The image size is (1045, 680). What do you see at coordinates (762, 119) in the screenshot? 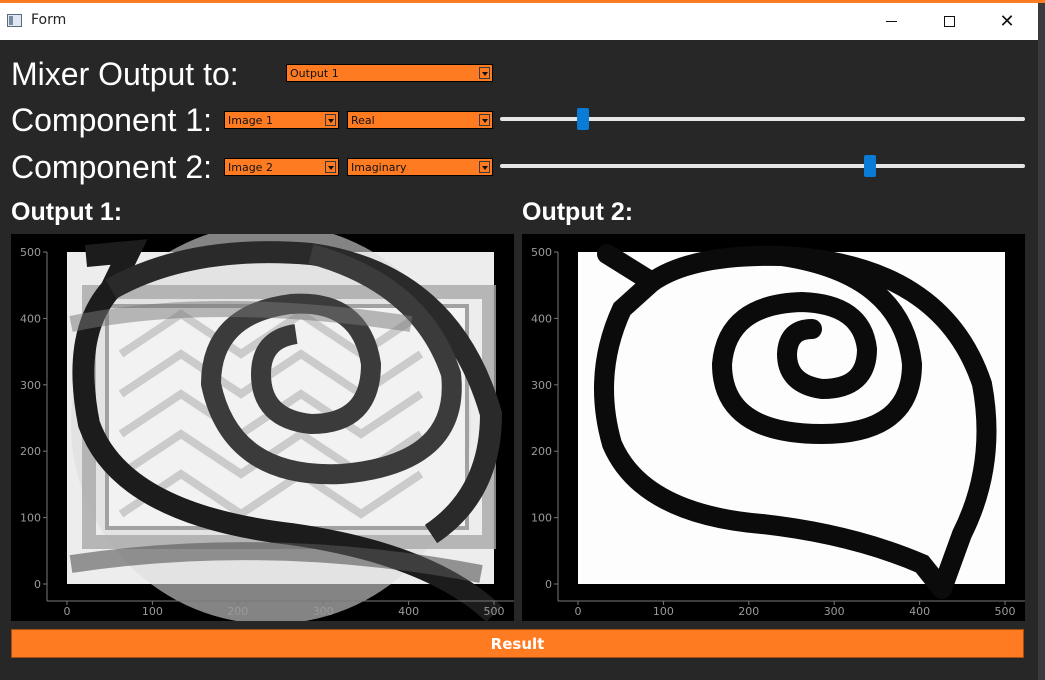
I see `component1-ratio-slider` at bounding box center [762, 119].